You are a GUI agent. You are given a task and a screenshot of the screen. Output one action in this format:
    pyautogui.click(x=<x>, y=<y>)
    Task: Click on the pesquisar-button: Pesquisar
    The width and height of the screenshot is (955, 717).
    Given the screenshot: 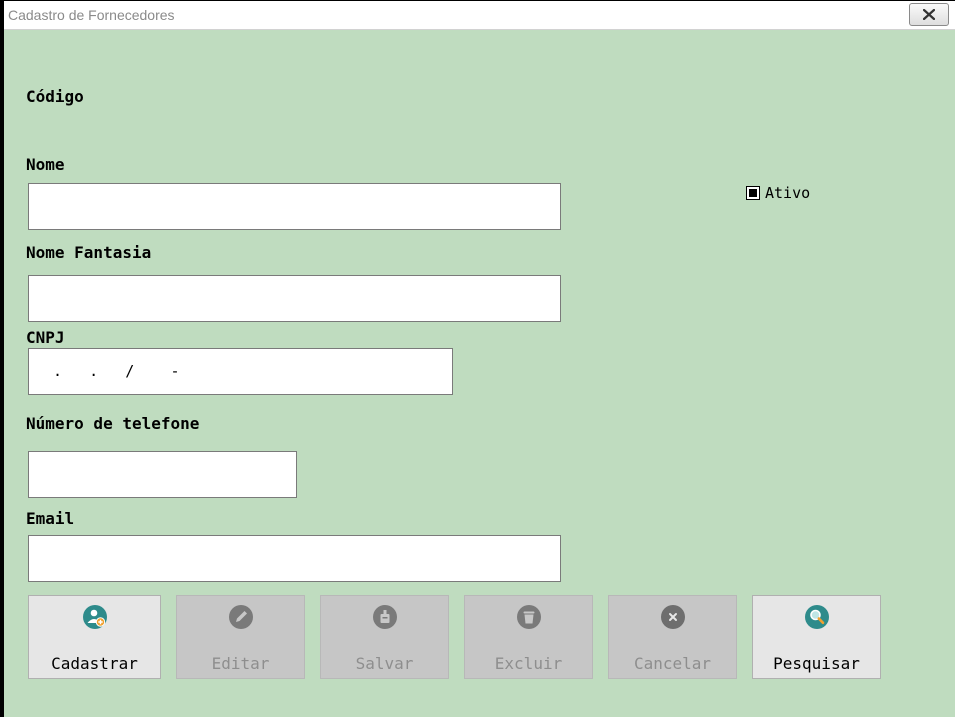 What is the action you would take?
    pyautogui.click(x=816, y=637)
    